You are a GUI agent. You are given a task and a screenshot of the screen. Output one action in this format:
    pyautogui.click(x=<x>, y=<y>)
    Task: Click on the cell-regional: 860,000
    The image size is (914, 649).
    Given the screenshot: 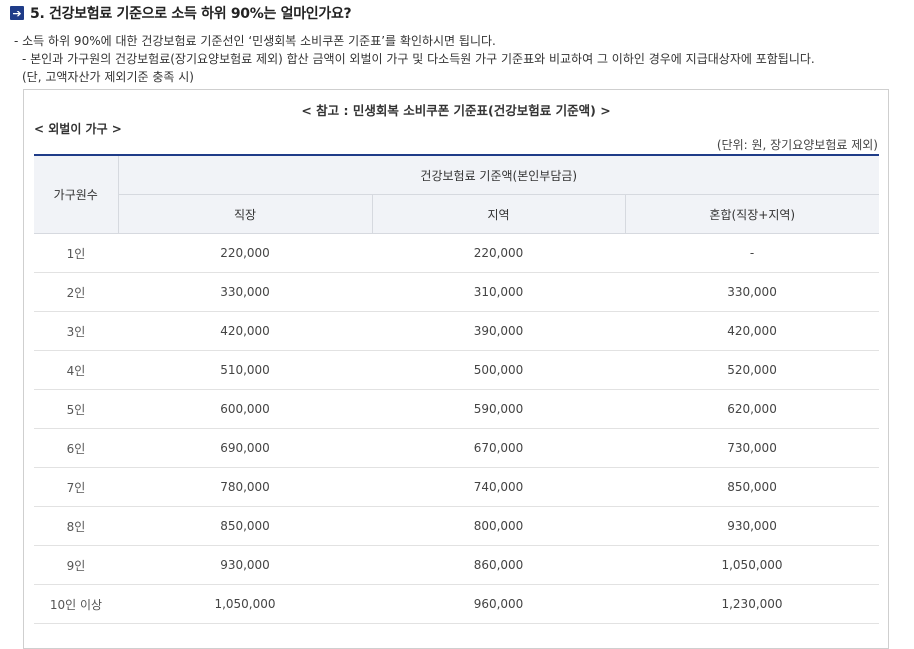 What is the action you would take?
    pyautogui.click(x=498, y=565)
    